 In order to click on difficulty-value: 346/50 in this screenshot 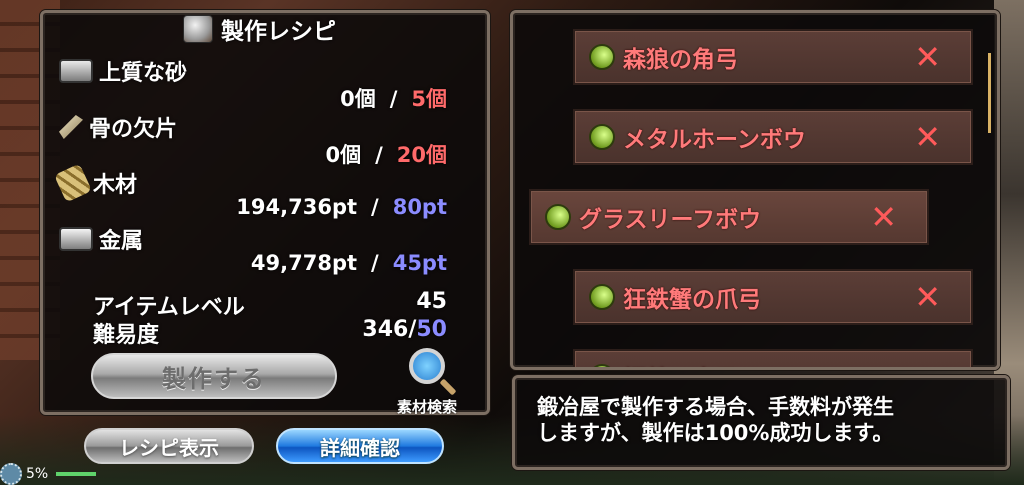, I will do `click(404, 329)`.